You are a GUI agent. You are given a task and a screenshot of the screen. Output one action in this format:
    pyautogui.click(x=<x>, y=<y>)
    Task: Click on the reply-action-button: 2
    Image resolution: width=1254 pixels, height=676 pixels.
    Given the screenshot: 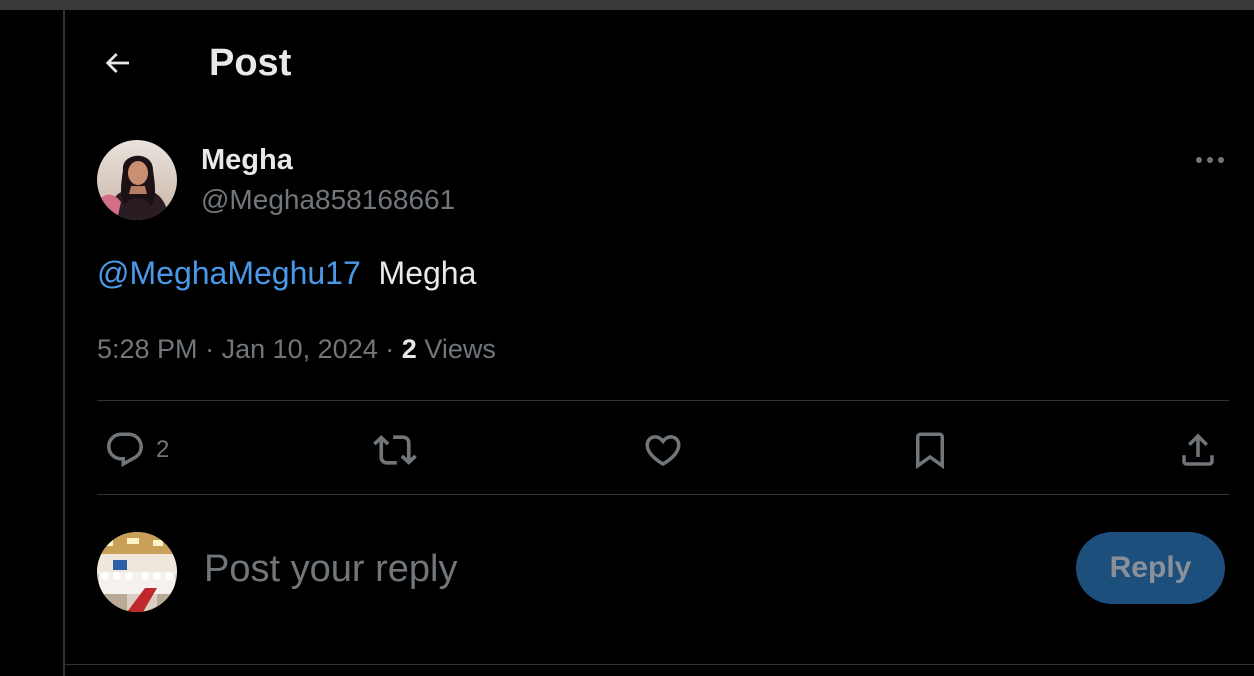 What is the action you would take?
    pyautogui.click(x=136, y=450)
    